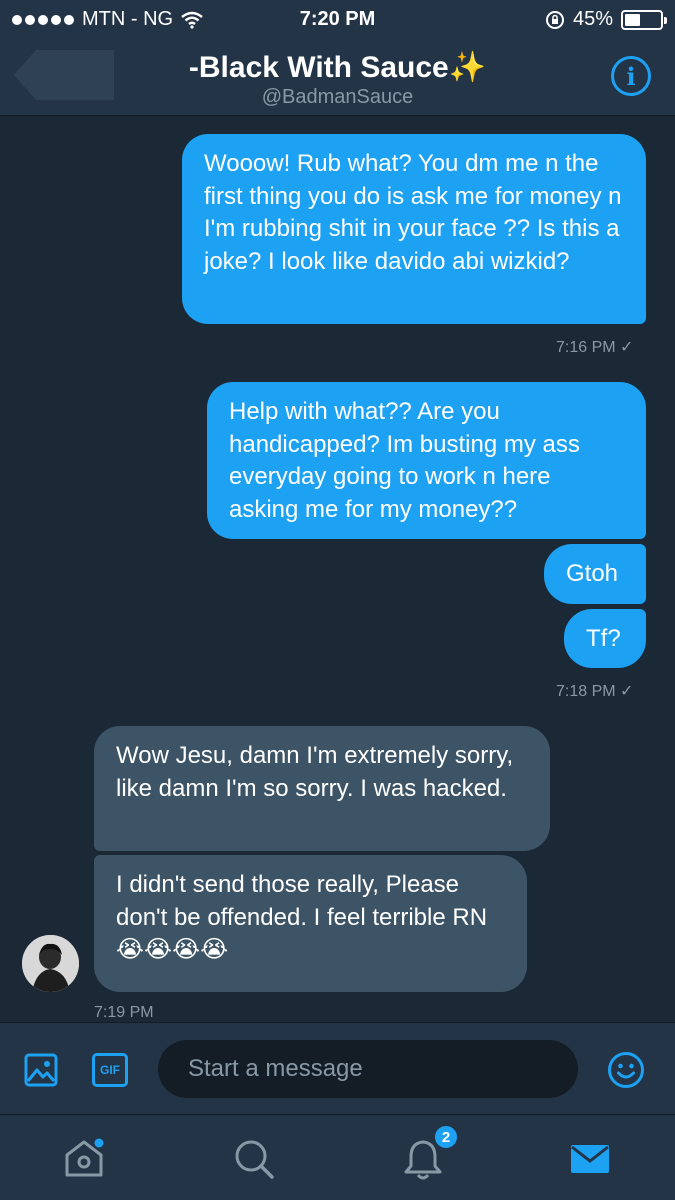 This screenshot has height=1200, width=675. I want to click on rotation-lock-icon, so click(554, 19).